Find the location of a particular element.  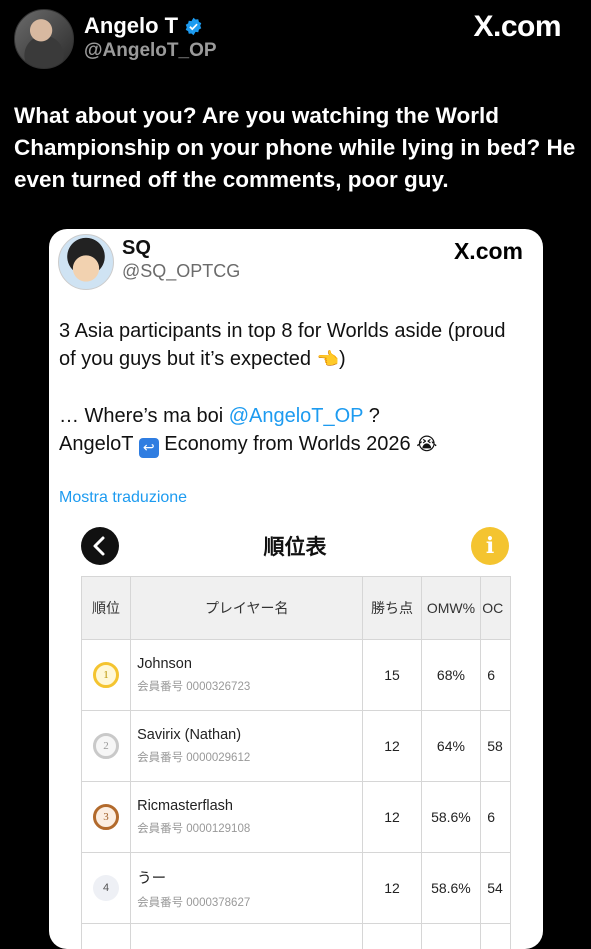

table-row: 4 うー会員番号 0000378627 12 58.6% 54 is located at coordinates (296, 888).